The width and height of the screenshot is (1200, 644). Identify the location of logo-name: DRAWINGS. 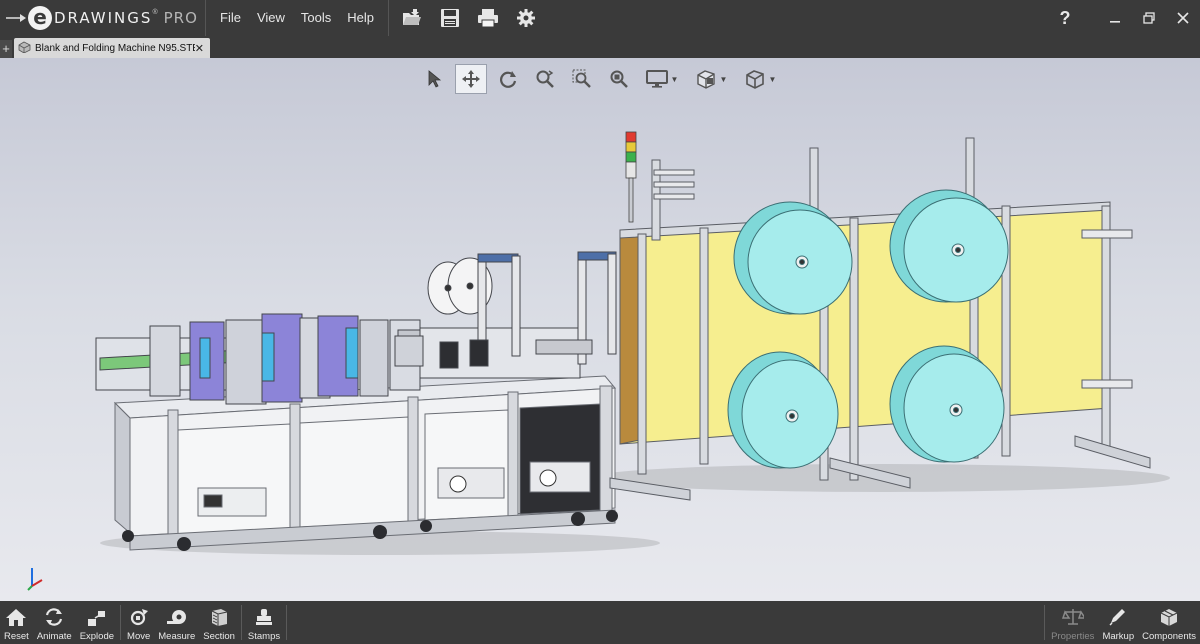
(103, 18).